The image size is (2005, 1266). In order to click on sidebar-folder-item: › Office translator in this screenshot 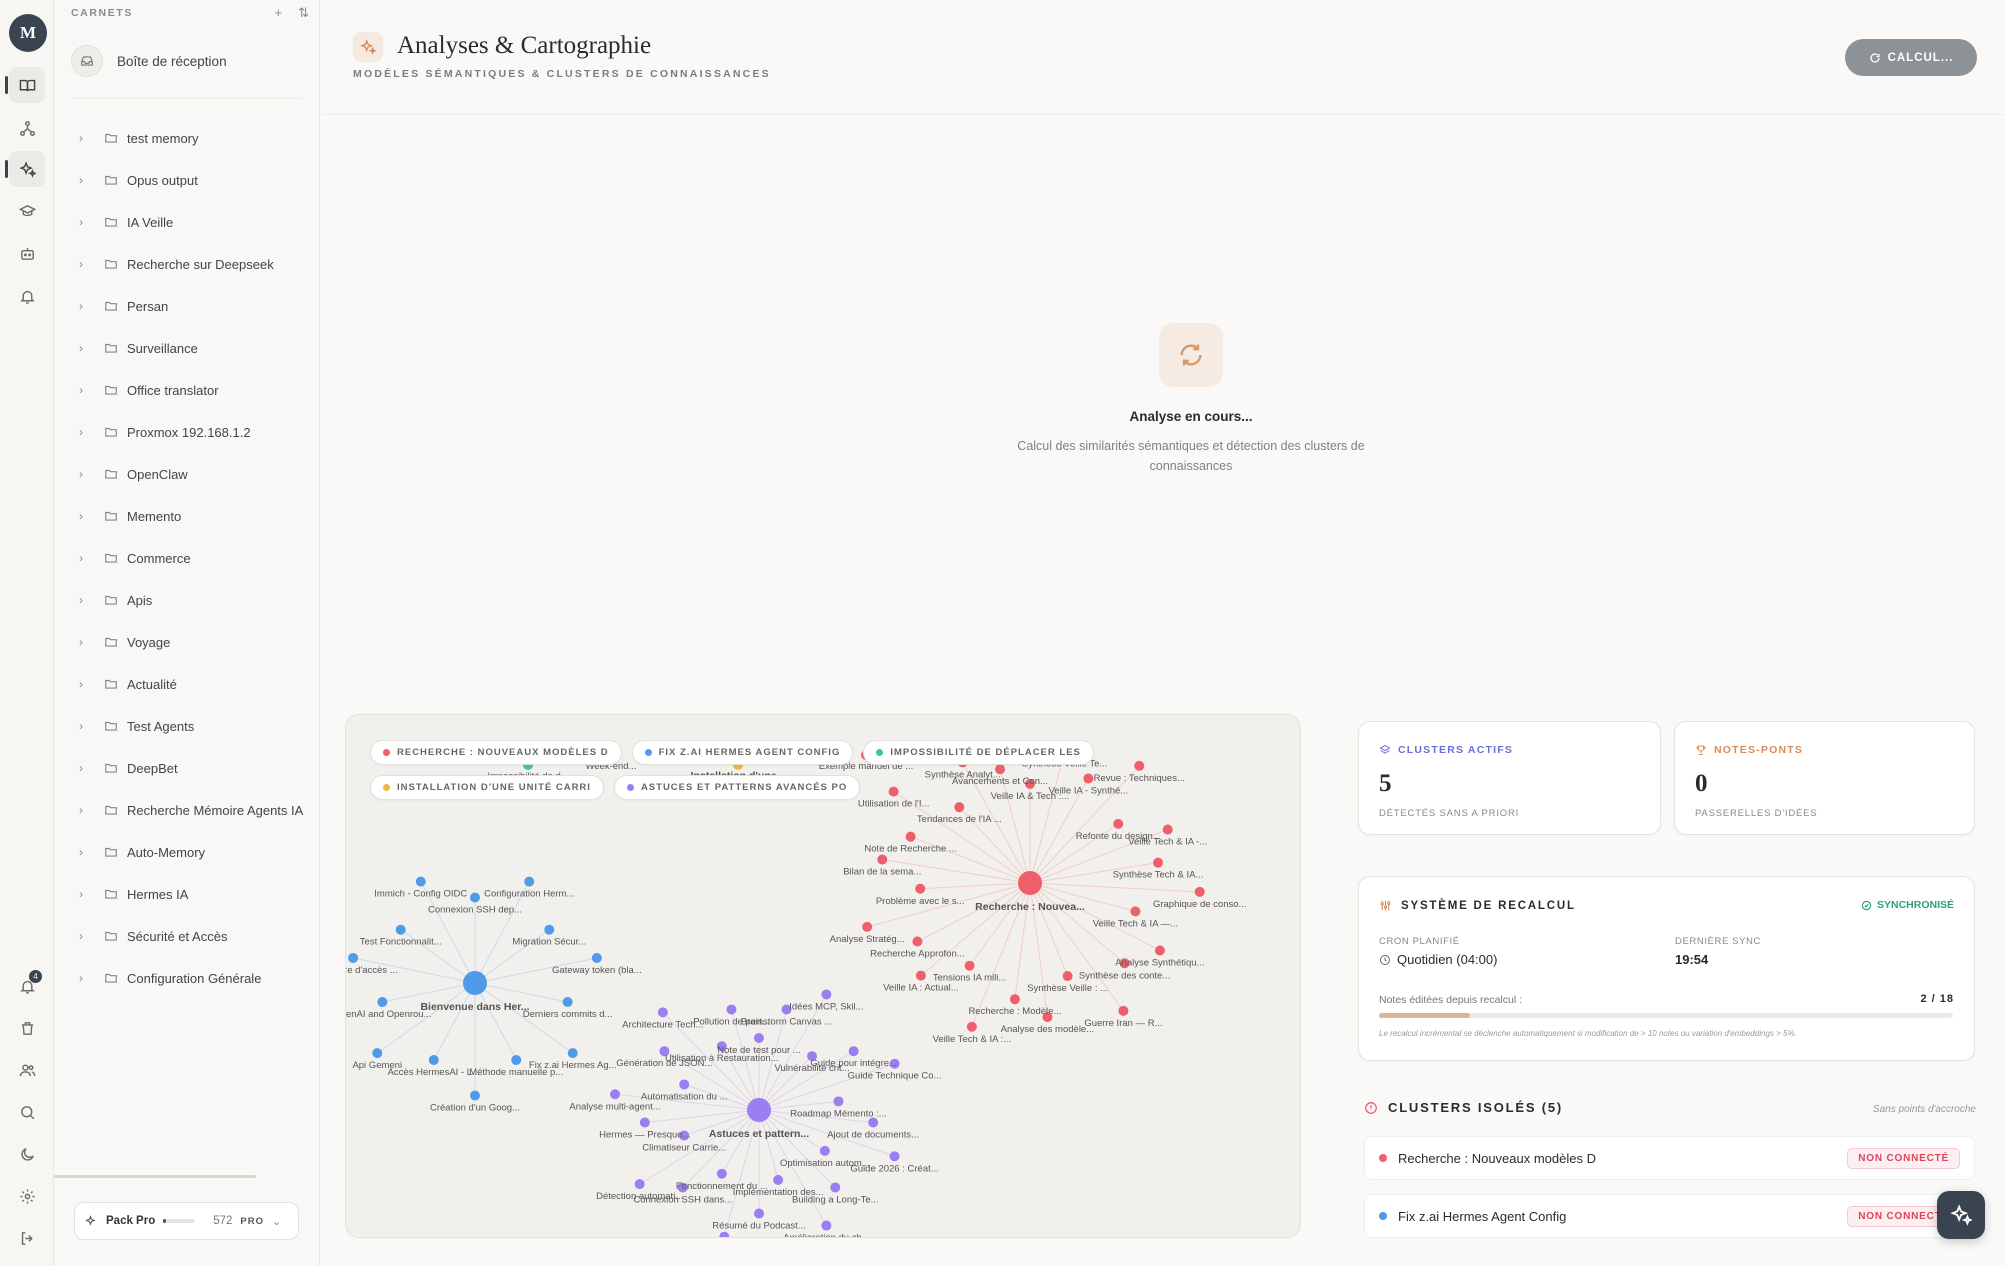, I will do `click(189, 390)`.